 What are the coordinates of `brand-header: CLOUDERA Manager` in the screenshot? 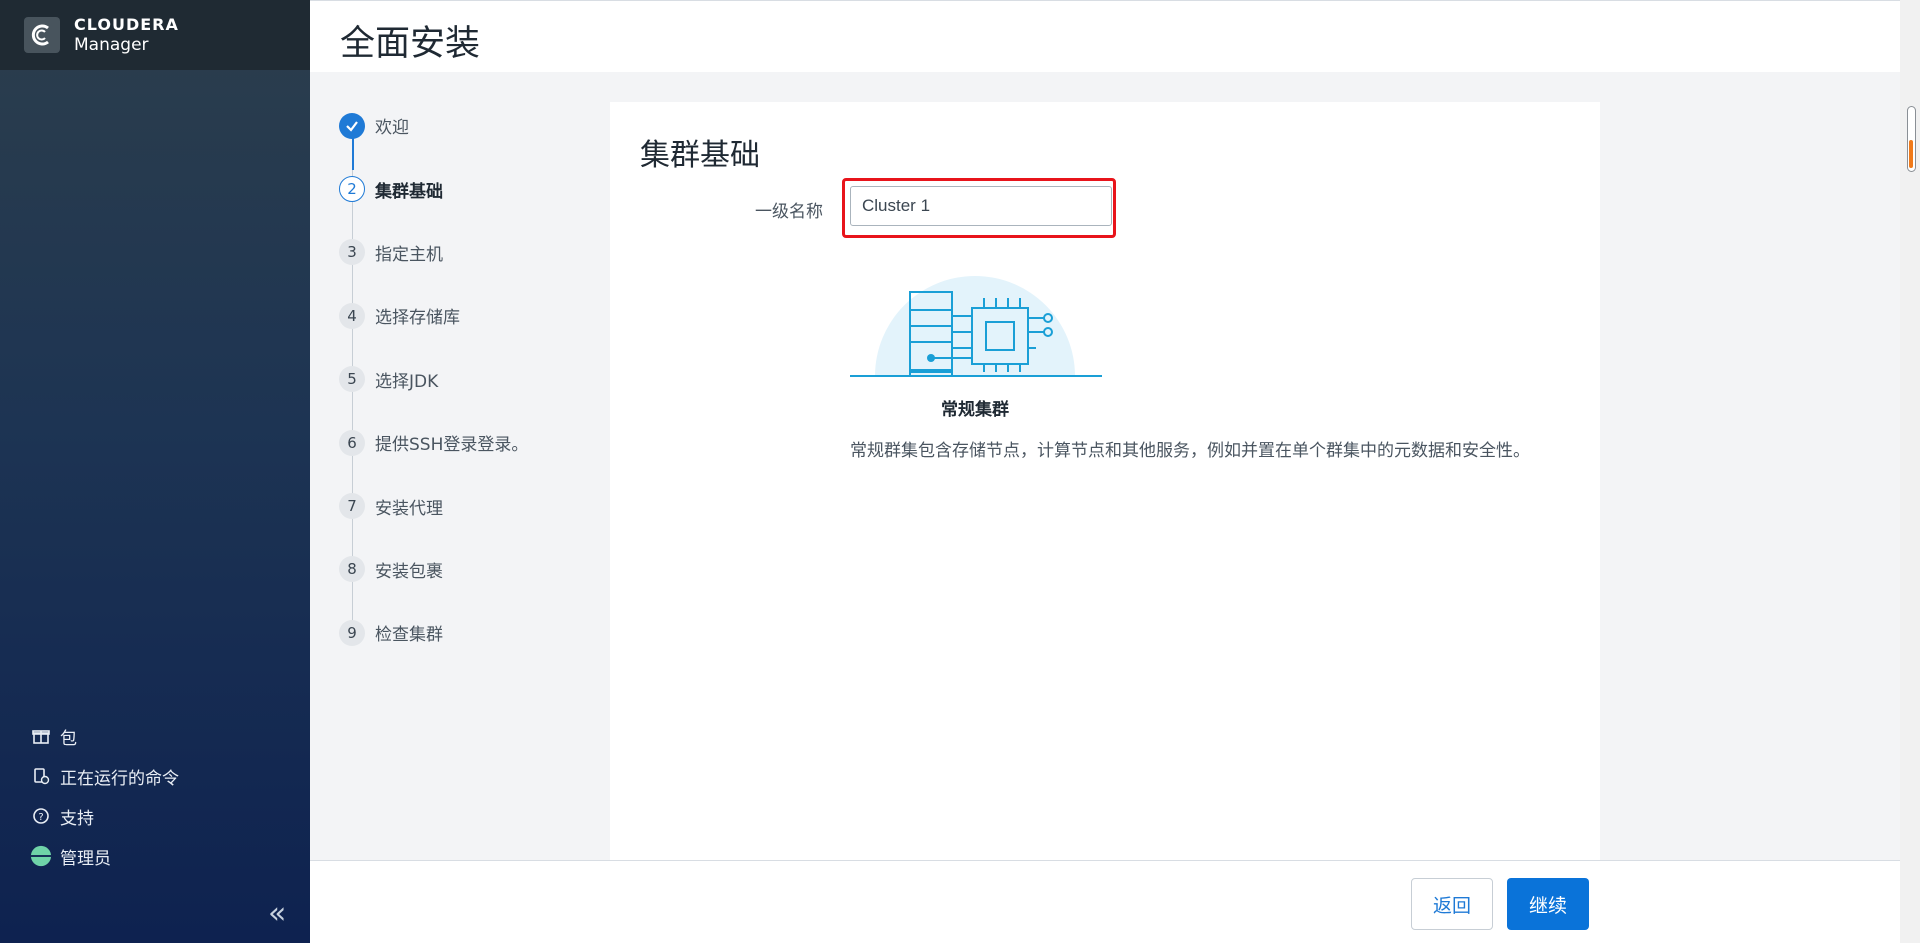 It's located at (155, 35).